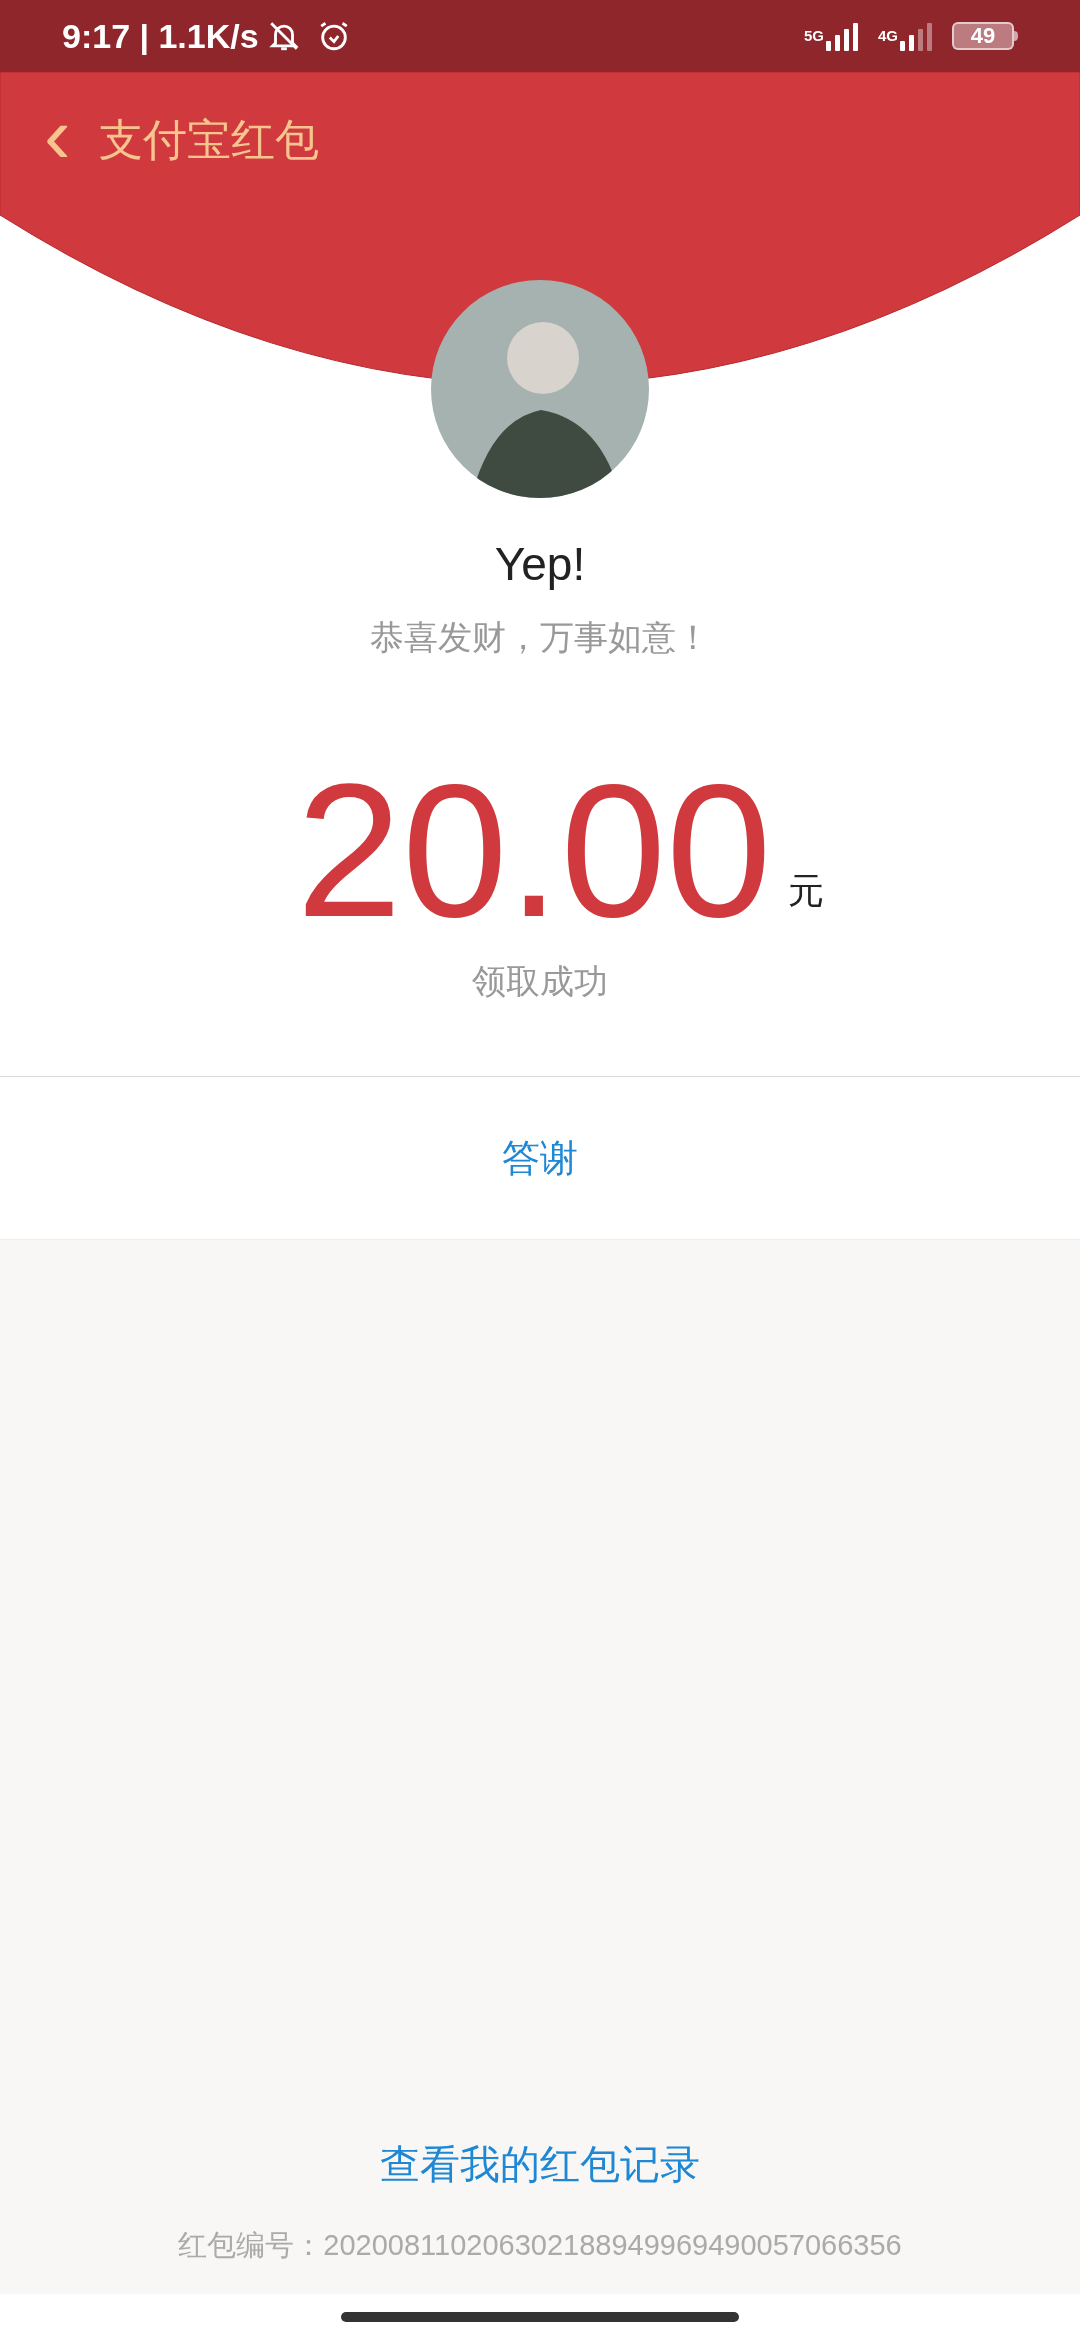  I want to click on serial-number: 红包编号：202008110206302188949969490057066356, so click(540, 2245).